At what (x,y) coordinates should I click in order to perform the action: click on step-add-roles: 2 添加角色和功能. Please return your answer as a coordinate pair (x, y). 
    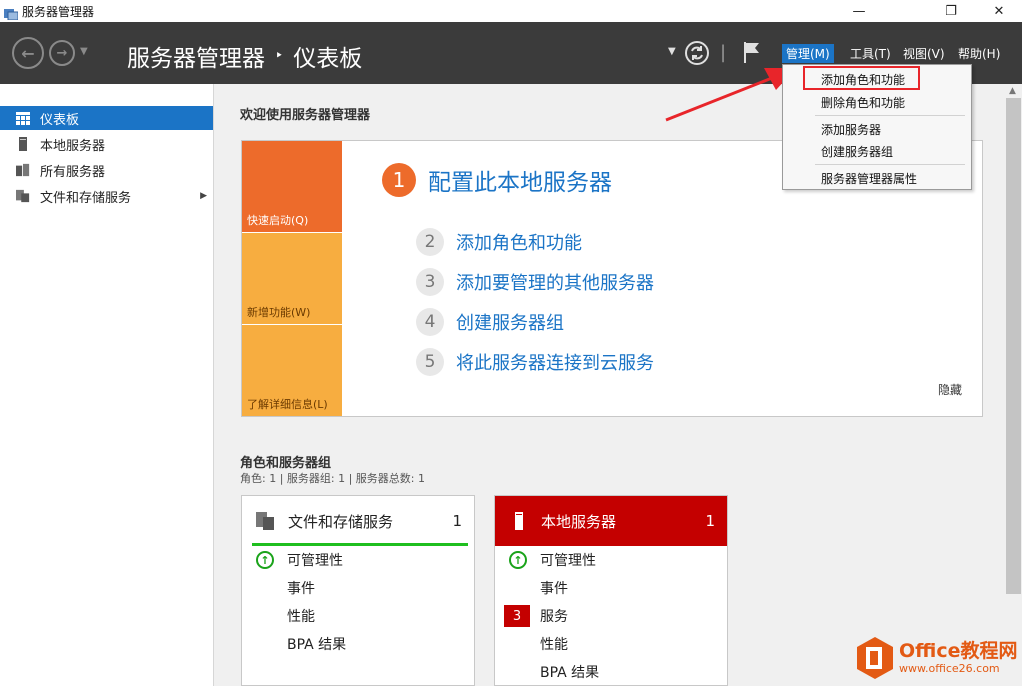
    Looking at the image, I should click on (499, 242).